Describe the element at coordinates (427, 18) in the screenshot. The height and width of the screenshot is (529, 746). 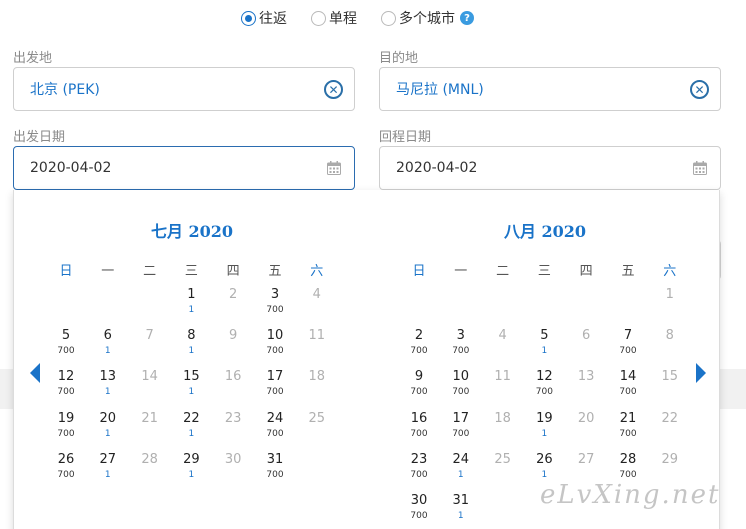
I see `trip-type-multicity: 多个城市 ?` at that location.